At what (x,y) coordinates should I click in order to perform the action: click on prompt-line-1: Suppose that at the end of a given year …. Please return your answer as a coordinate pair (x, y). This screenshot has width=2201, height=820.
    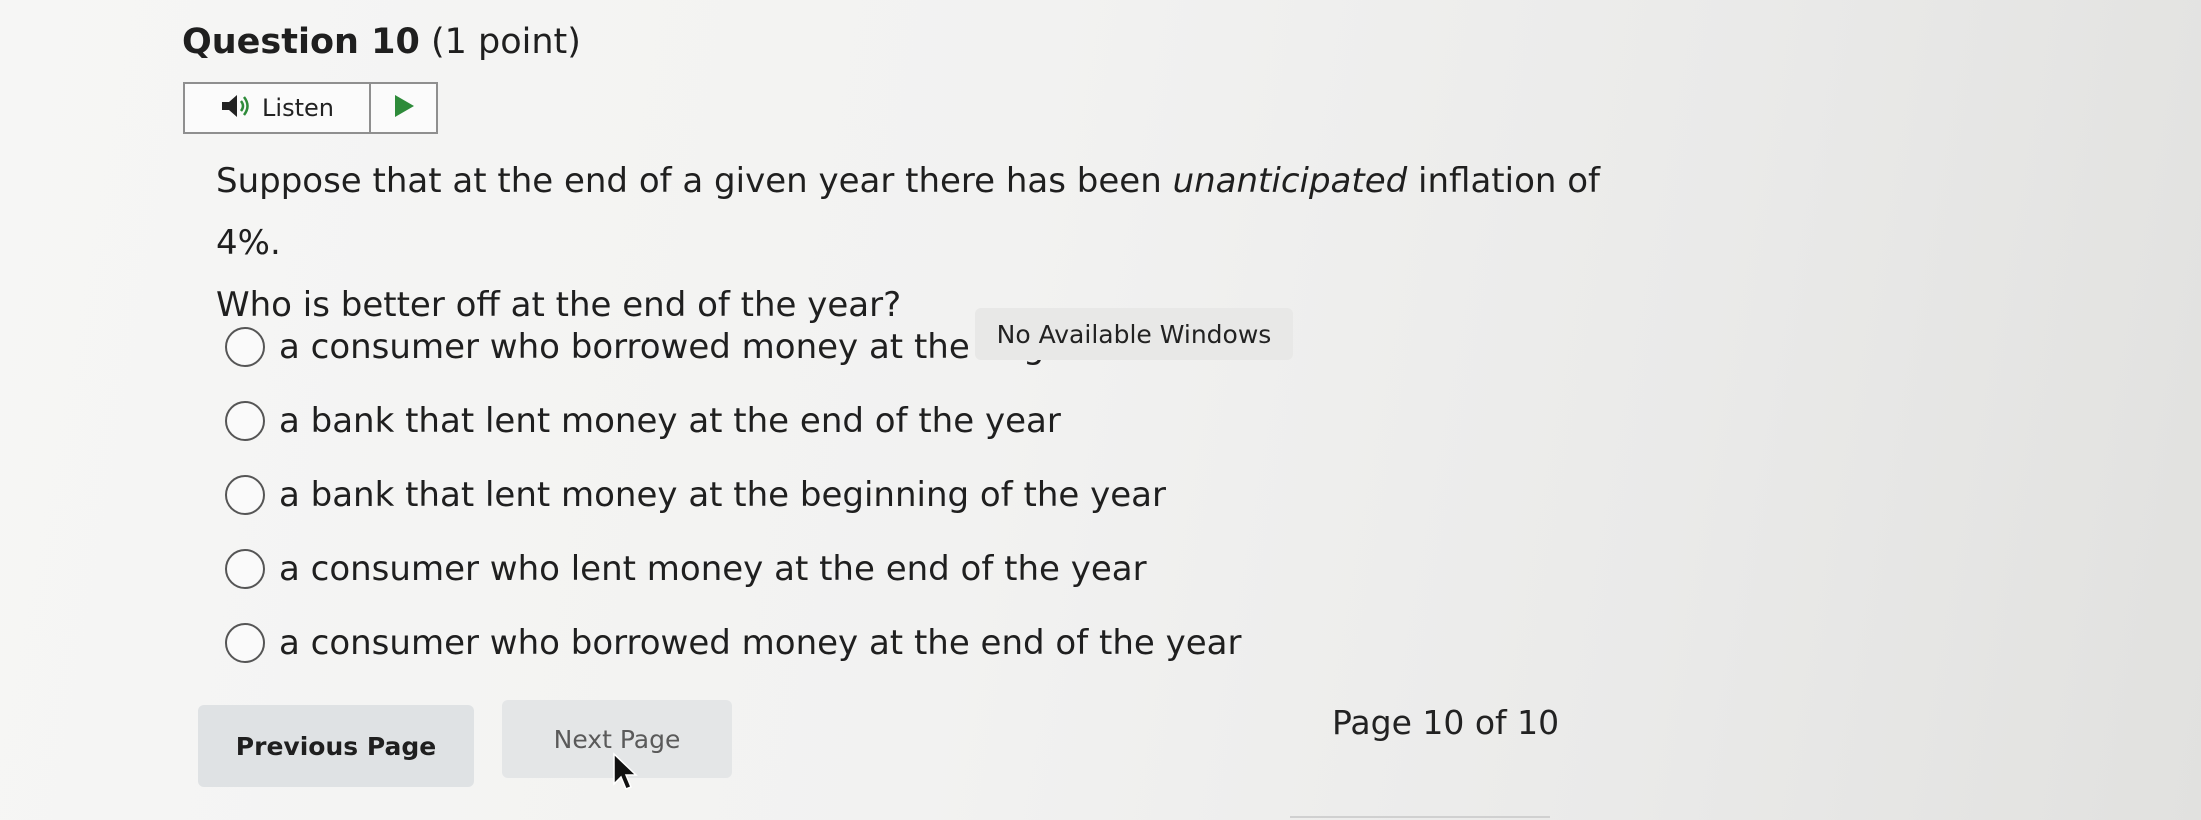
    Looking at the image, I should click on (908, 212).